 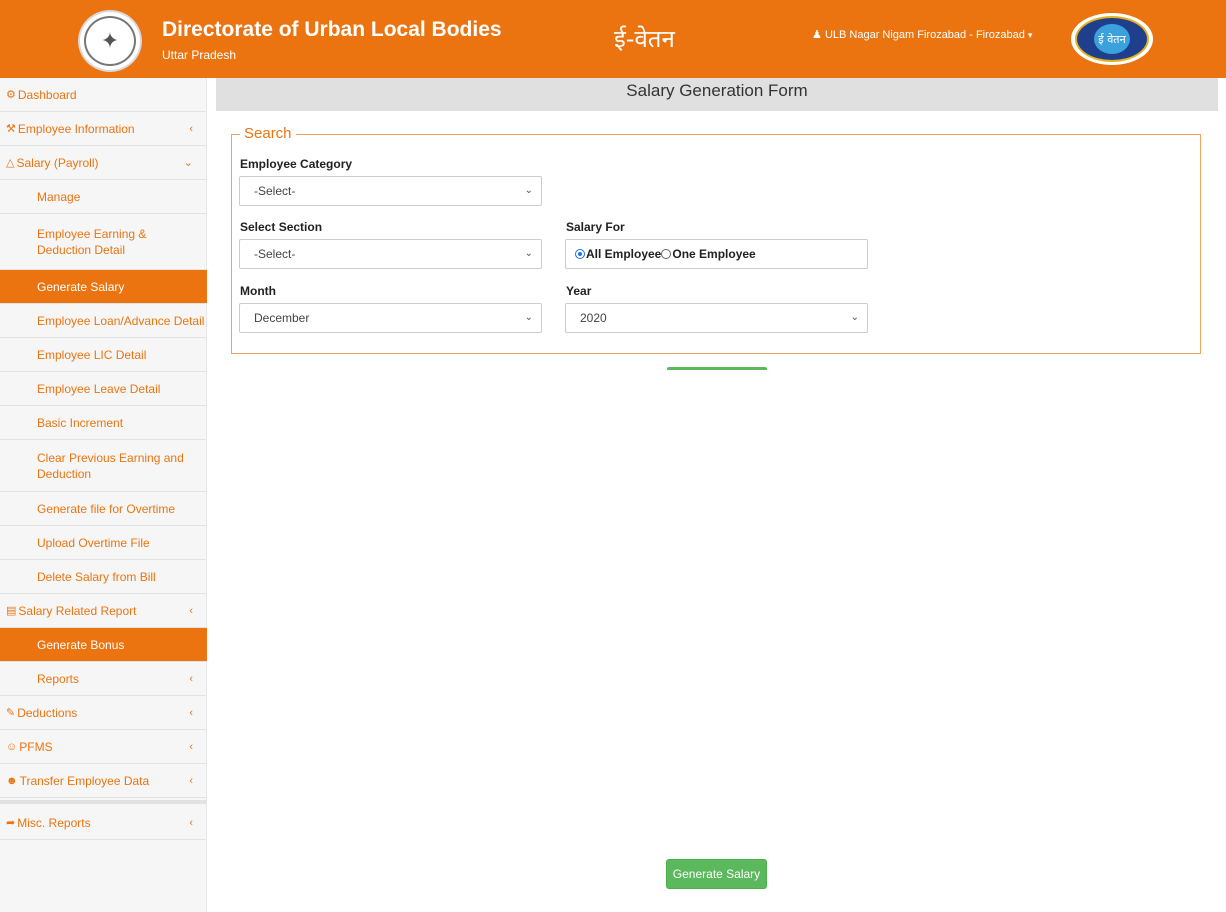 What do you see at coordinates (623, 254) in the screenshot?
I see `all-employee-label: All Employee` at bounding box center [623, 254].